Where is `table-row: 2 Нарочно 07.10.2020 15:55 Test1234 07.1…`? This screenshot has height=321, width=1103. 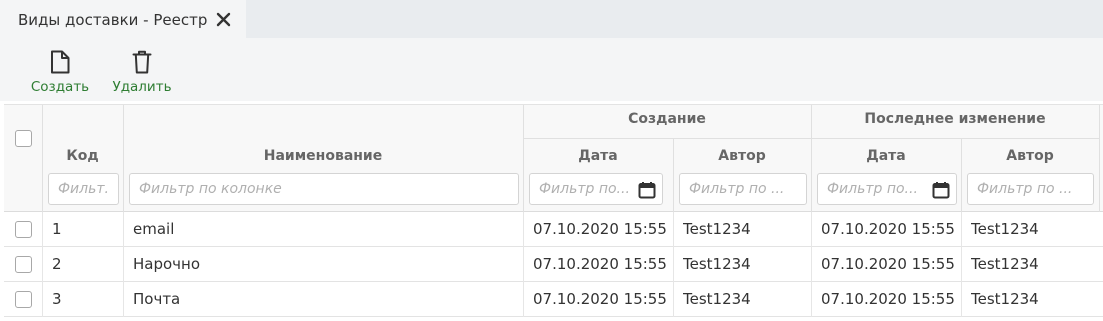
table-row: 2 Нарочно 07.10.2020 15:55 Test1234 07.1… is located at coordinates (553, 264).